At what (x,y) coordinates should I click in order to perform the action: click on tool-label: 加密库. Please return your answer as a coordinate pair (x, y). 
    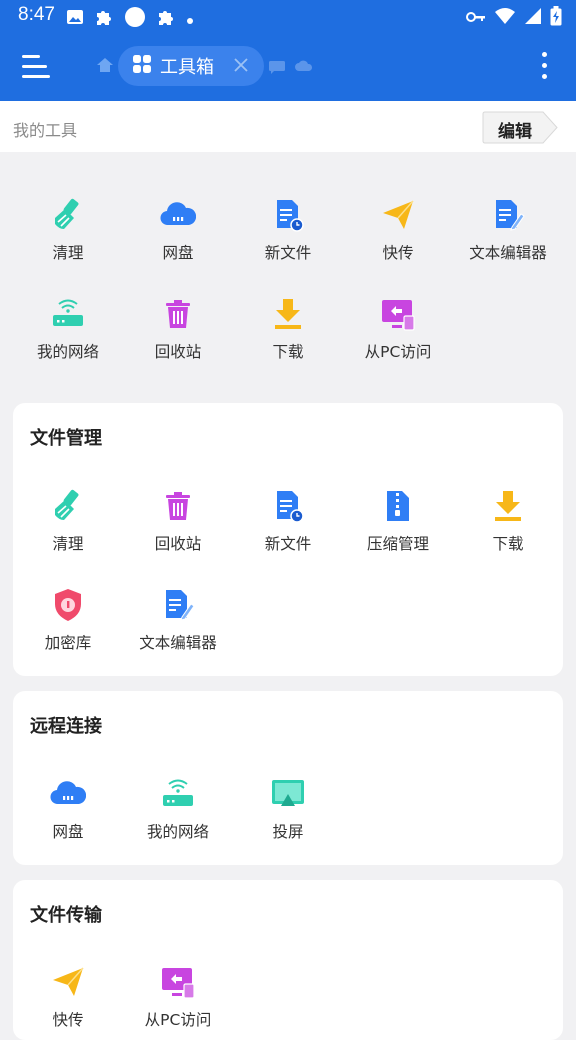
    Looking at the image, I should click on (68, 643).